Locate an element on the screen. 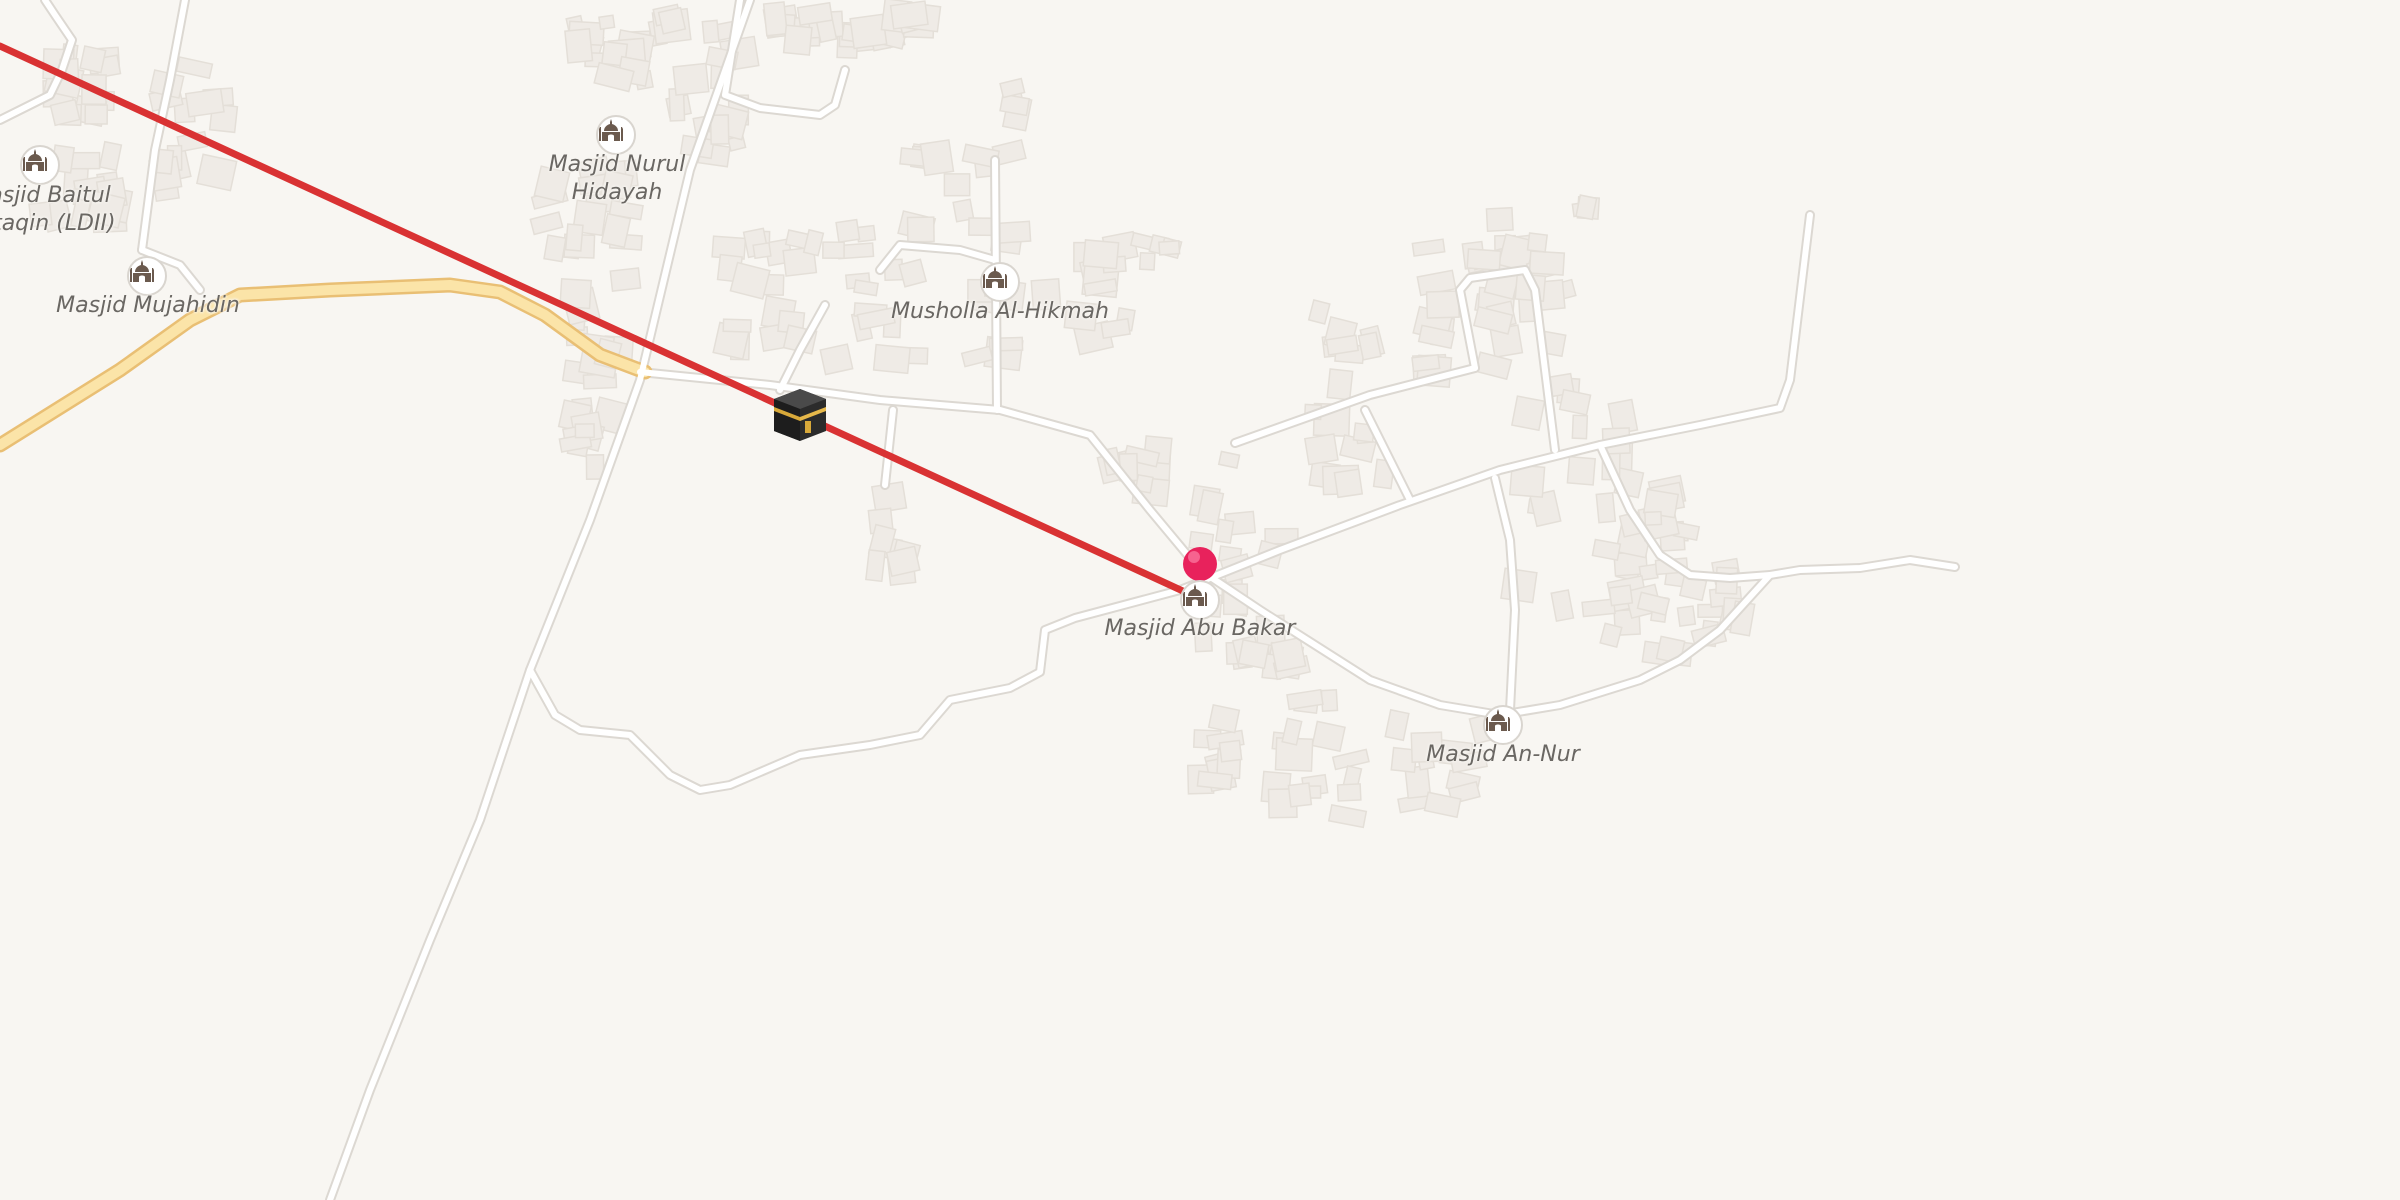 This screenshot has height=1200, width=2400. poi-label-masjid-mujahidin: Masjid Mujahidin is located at coordinates (148, 306).